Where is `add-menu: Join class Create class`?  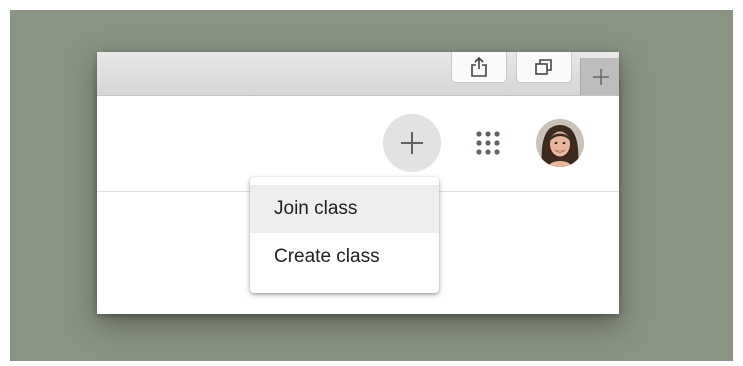
add-menu: Join class Create class is located at coordinates (344, 235).